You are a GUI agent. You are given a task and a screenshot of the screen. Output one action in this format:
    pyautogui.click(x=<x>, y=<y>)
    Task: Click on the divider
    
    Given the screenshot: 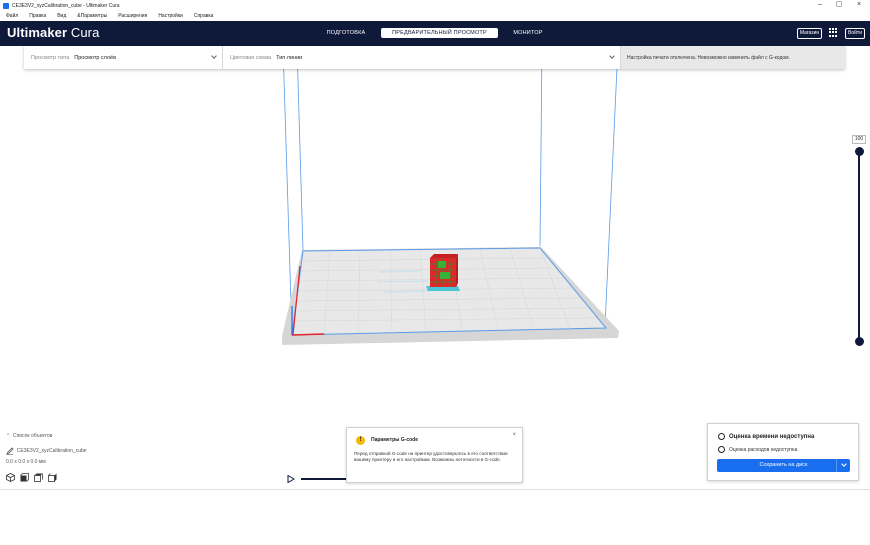 What is the action you would take?
    pyautogui.click(x=435, y=489)
    